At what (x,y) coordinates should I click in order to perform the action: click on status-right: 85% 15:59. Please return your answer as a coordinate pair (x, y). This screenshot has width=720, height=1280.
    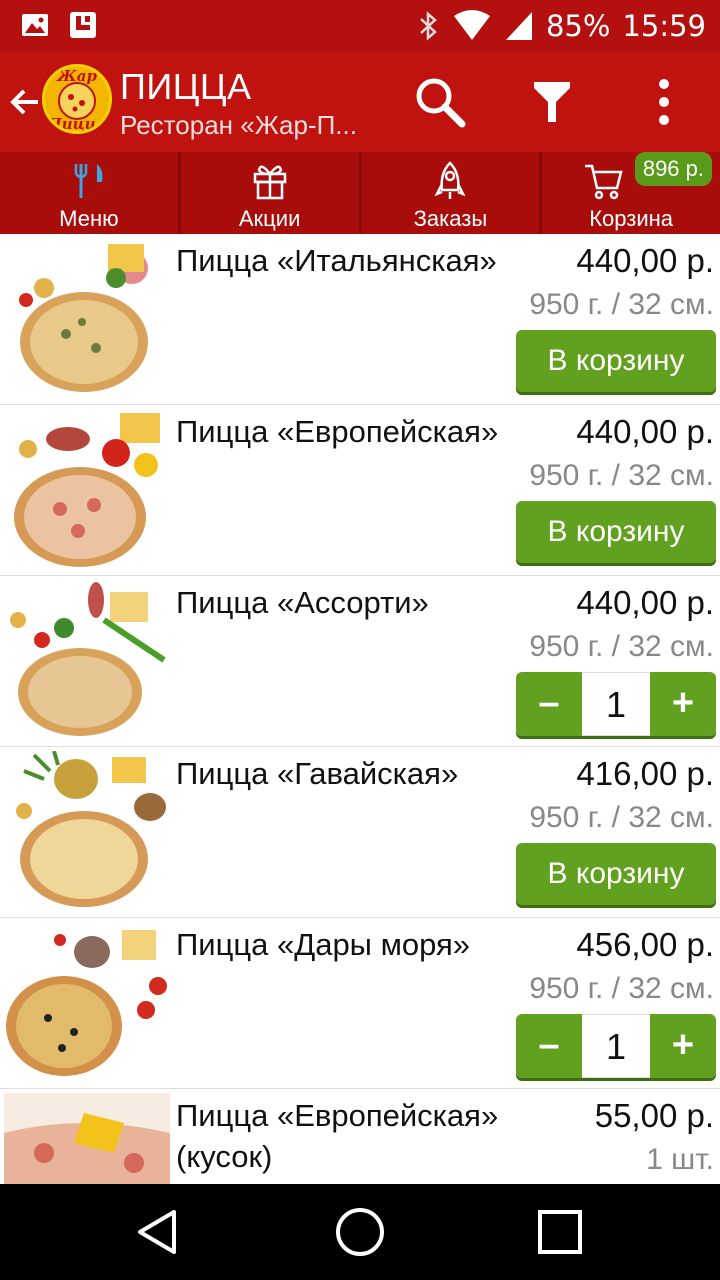
    Looking at the image, I should click on (562, 26).